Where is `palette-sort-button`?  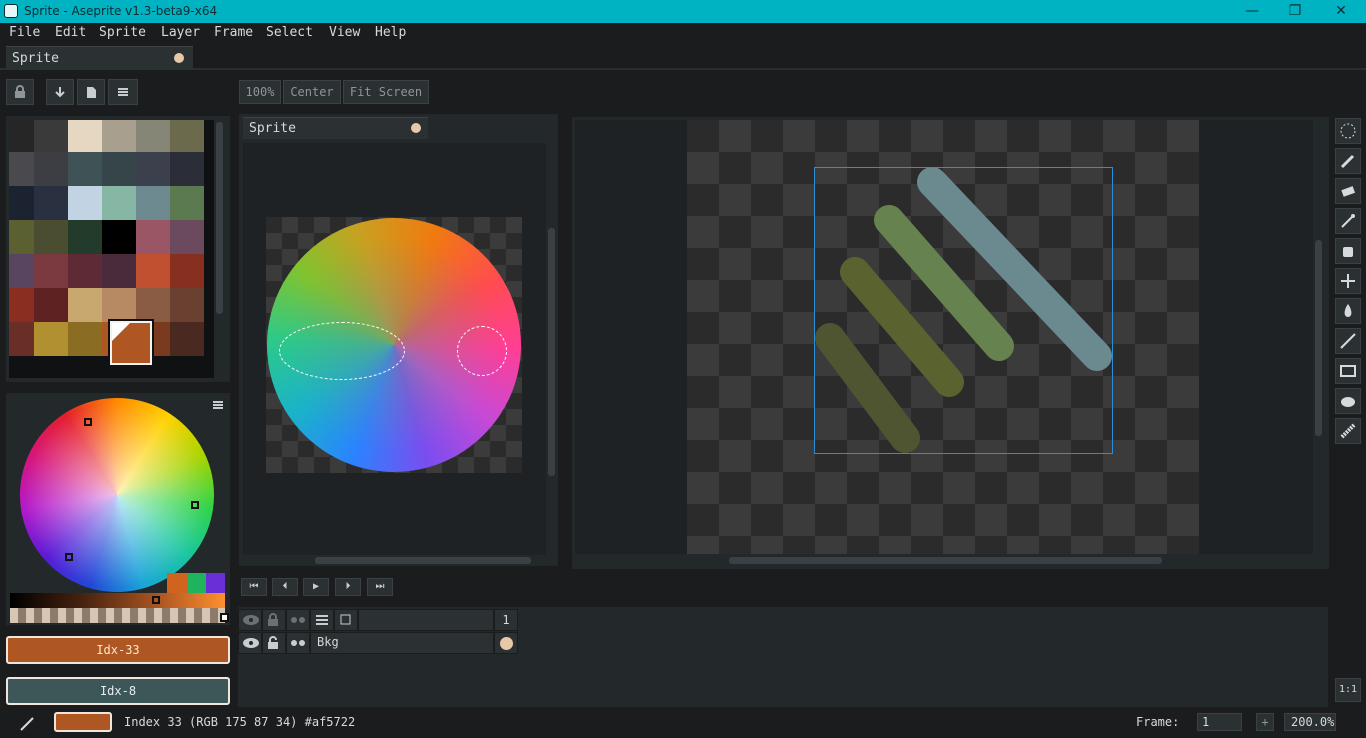 palette-sort-button is located at coordinates (60, 92).